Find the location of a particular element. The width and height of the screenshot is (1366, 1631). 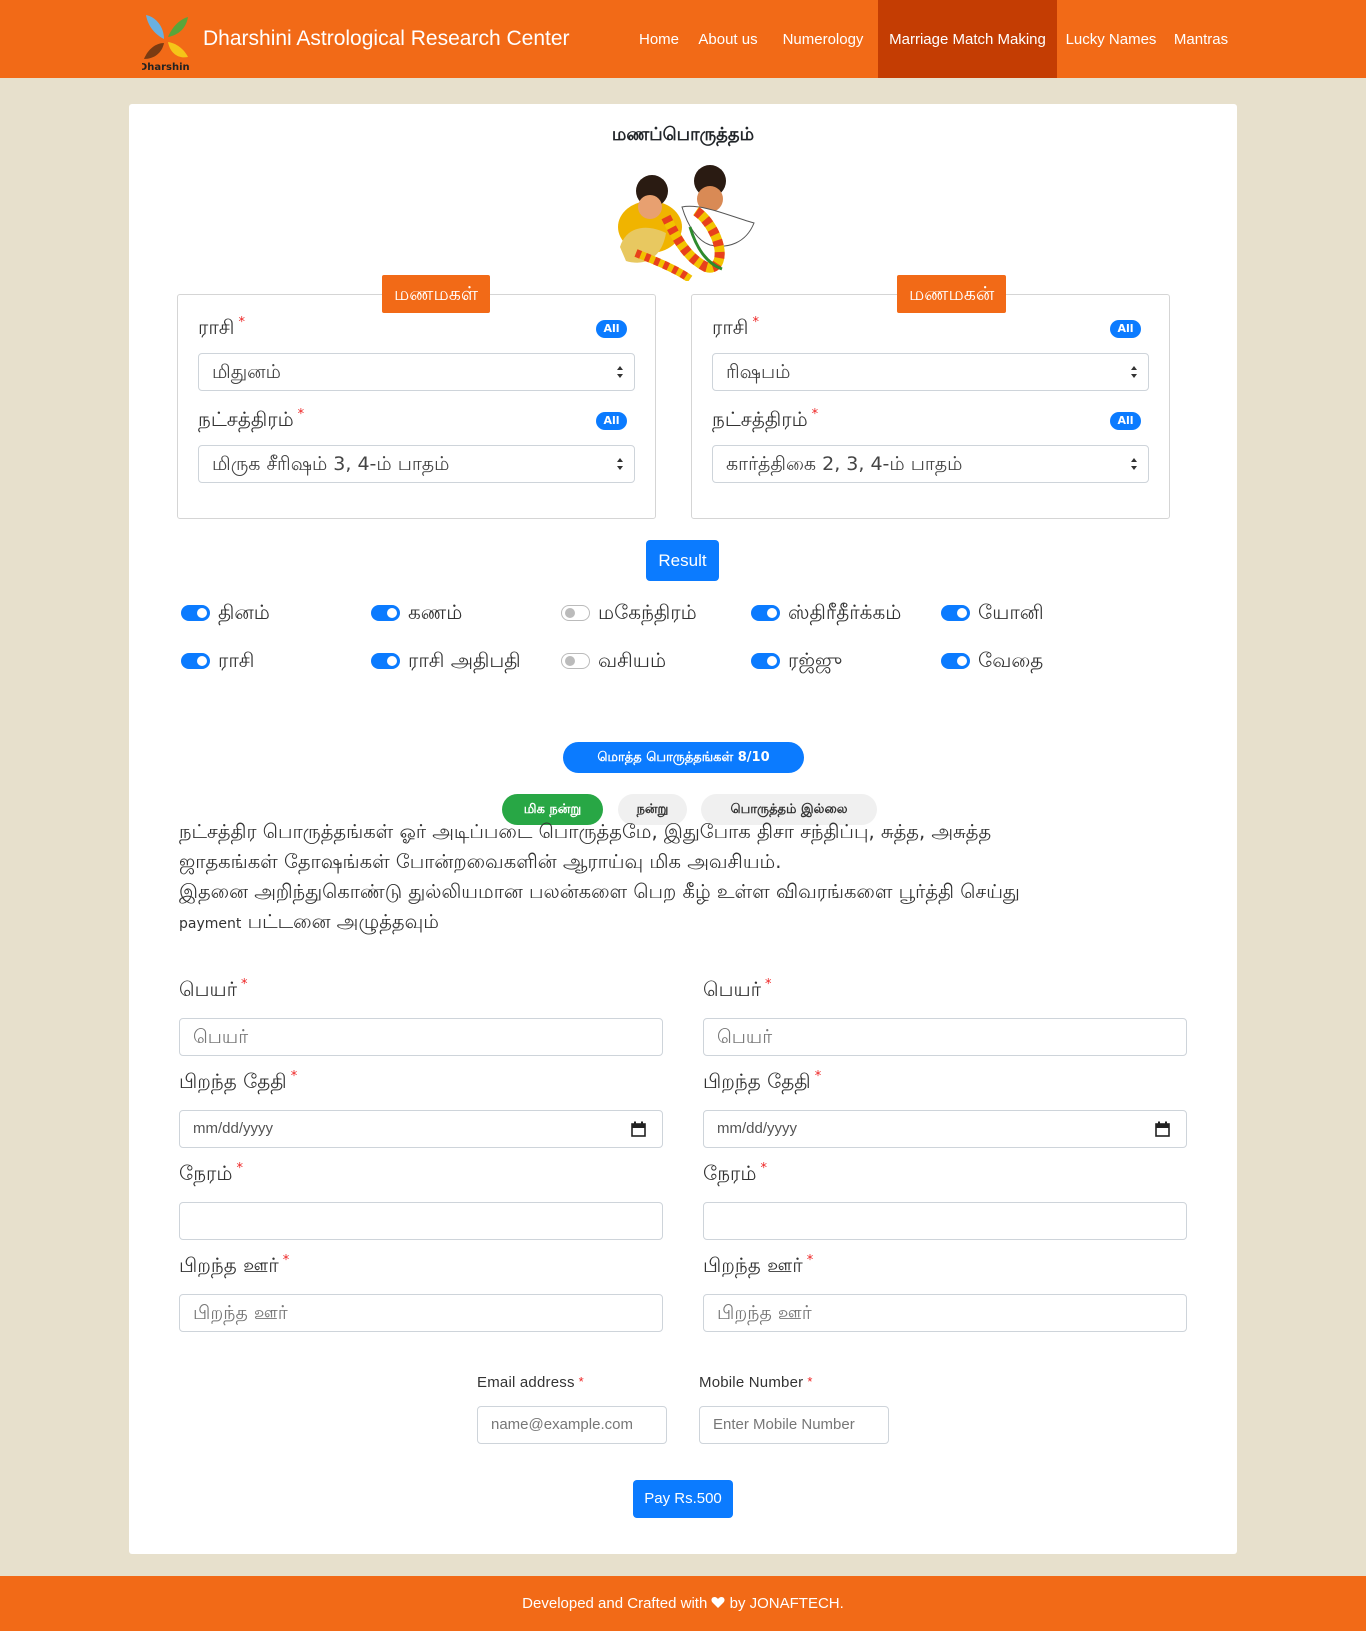

groom-star-all-badge: All is located at coordinates (1125, 421).